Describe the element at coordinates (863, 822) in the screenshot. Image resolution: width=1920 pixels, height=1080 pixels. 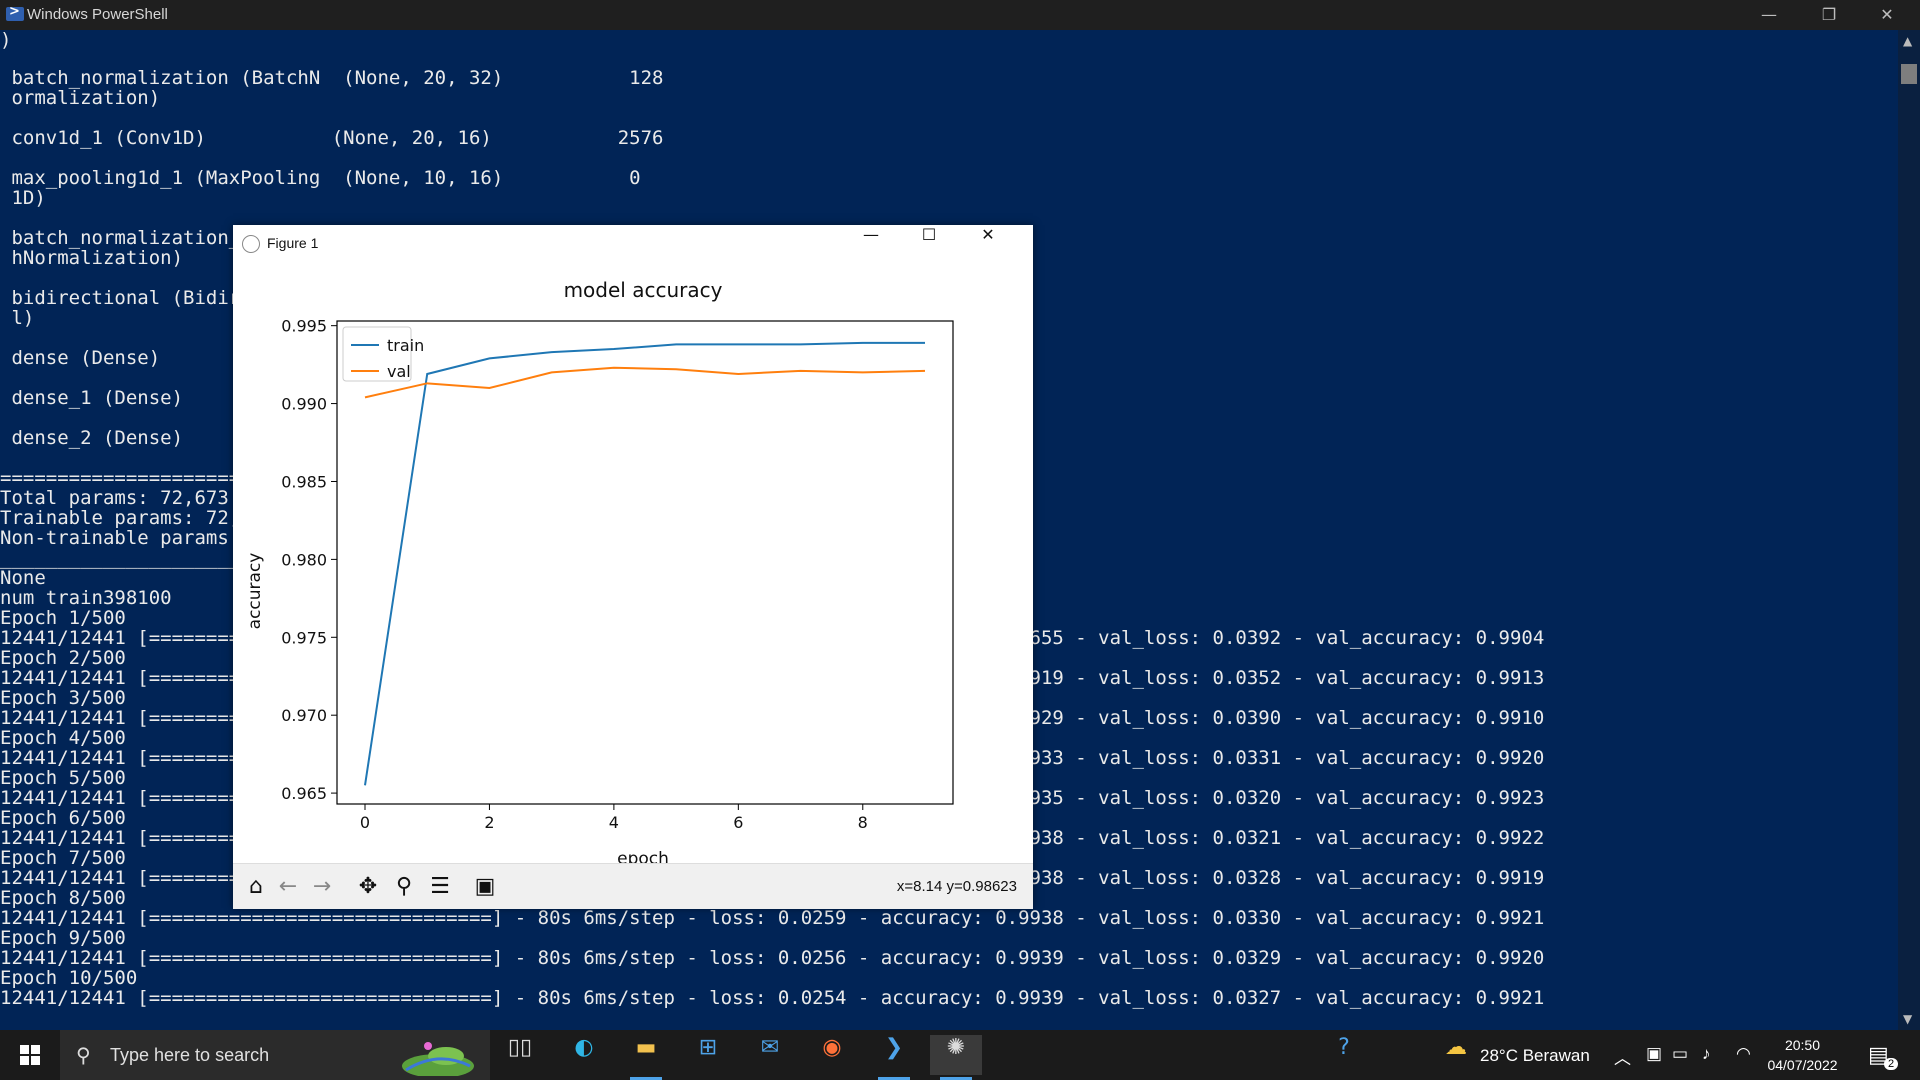
I see `x-tick-label: 8` at that location.